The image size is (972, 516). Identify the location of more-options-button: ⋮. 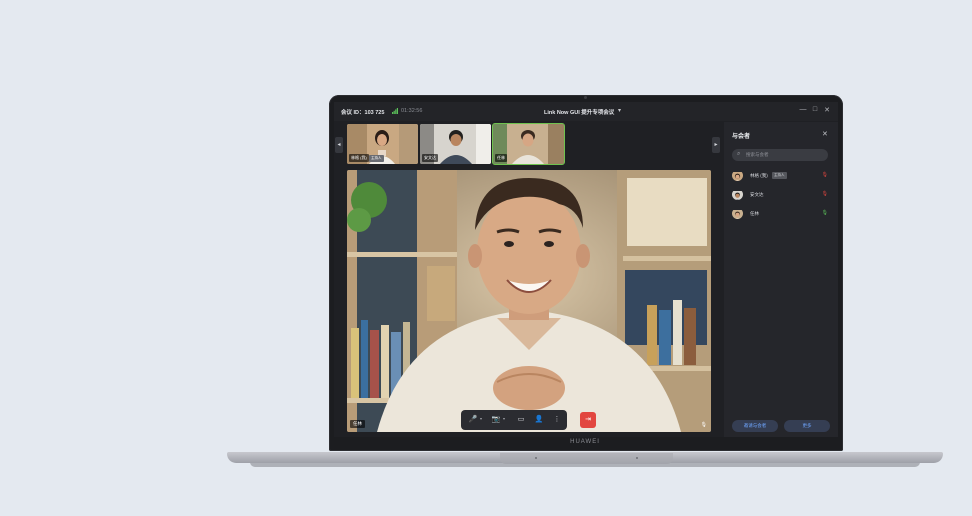
(557, 420).